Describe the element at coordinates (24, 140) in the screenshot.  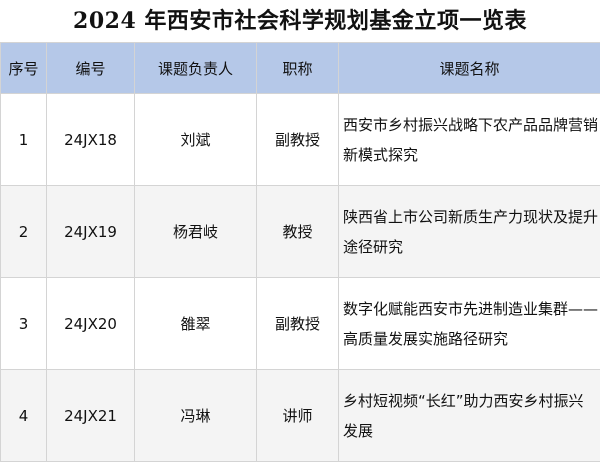
I see `cell-index: 1` at that location.